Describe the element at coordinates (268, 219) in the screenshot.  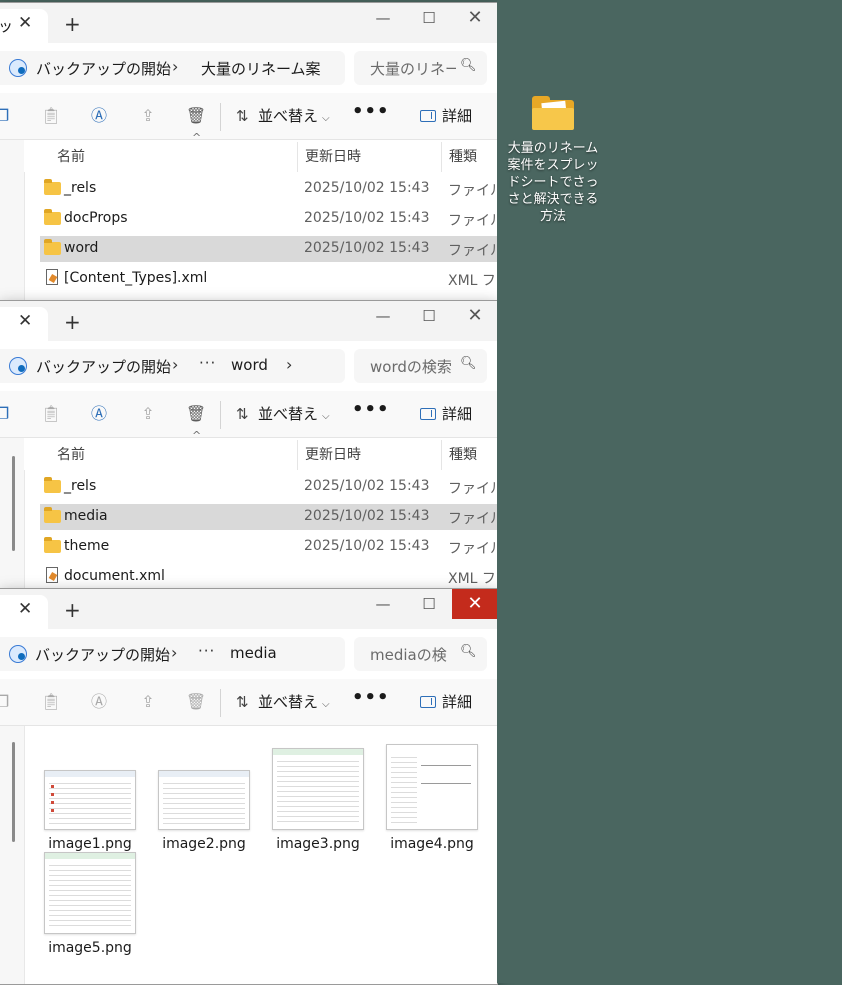
I see `file-row: docProps 2025/10/02 15:43 ファイル フ` at that location.